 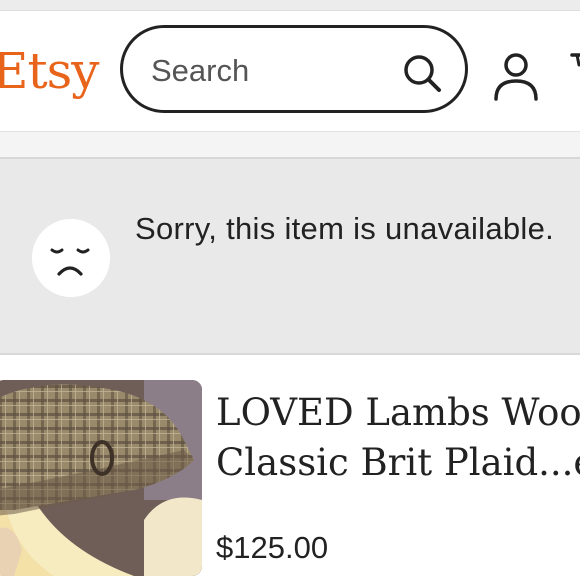 What do you see at coordinates (49, 71) in the screenshot?
I see `etsy-logo: Etsy` at bounding box center [49, 71].